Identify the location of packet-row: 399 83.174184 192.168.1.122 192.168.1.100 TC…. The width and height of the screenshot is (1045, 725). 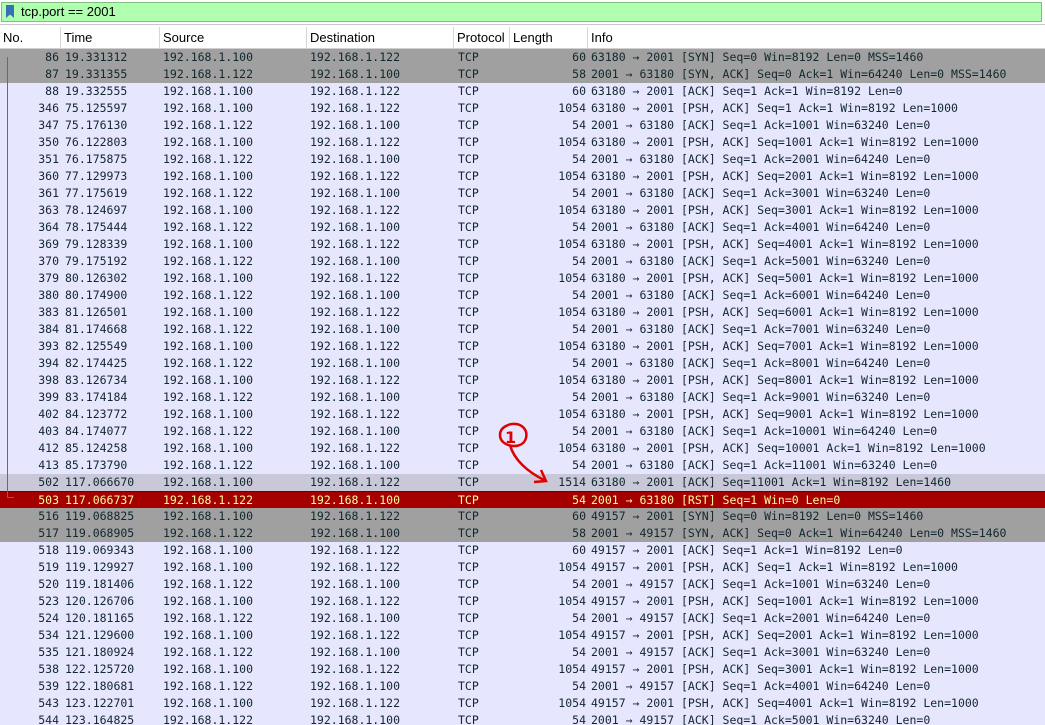
(522, 397).